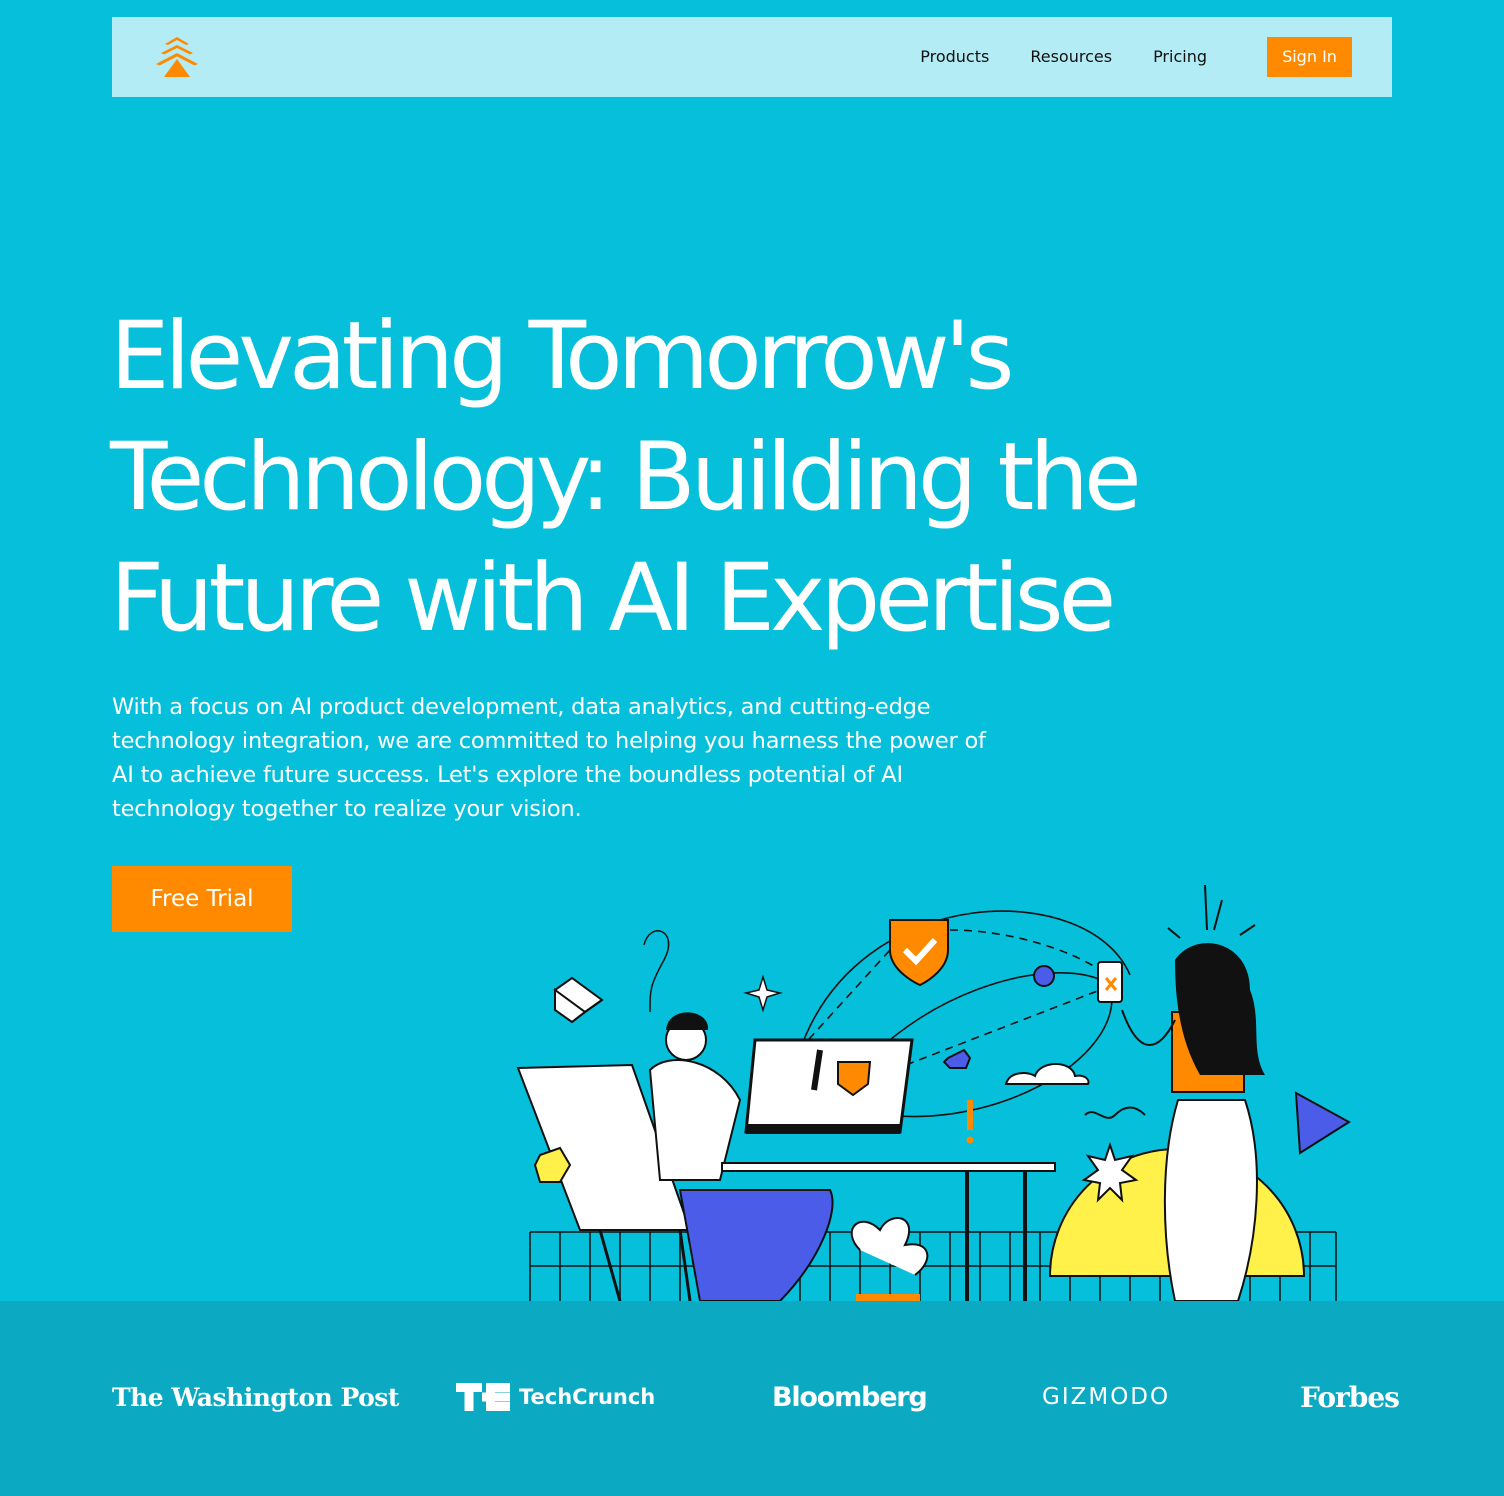 The width and height of the screenshot is (1504, 1496). Describe the element at coordinates (483, 1397) in the screenshot. I see `techcrunch-mark-icon` at that location.